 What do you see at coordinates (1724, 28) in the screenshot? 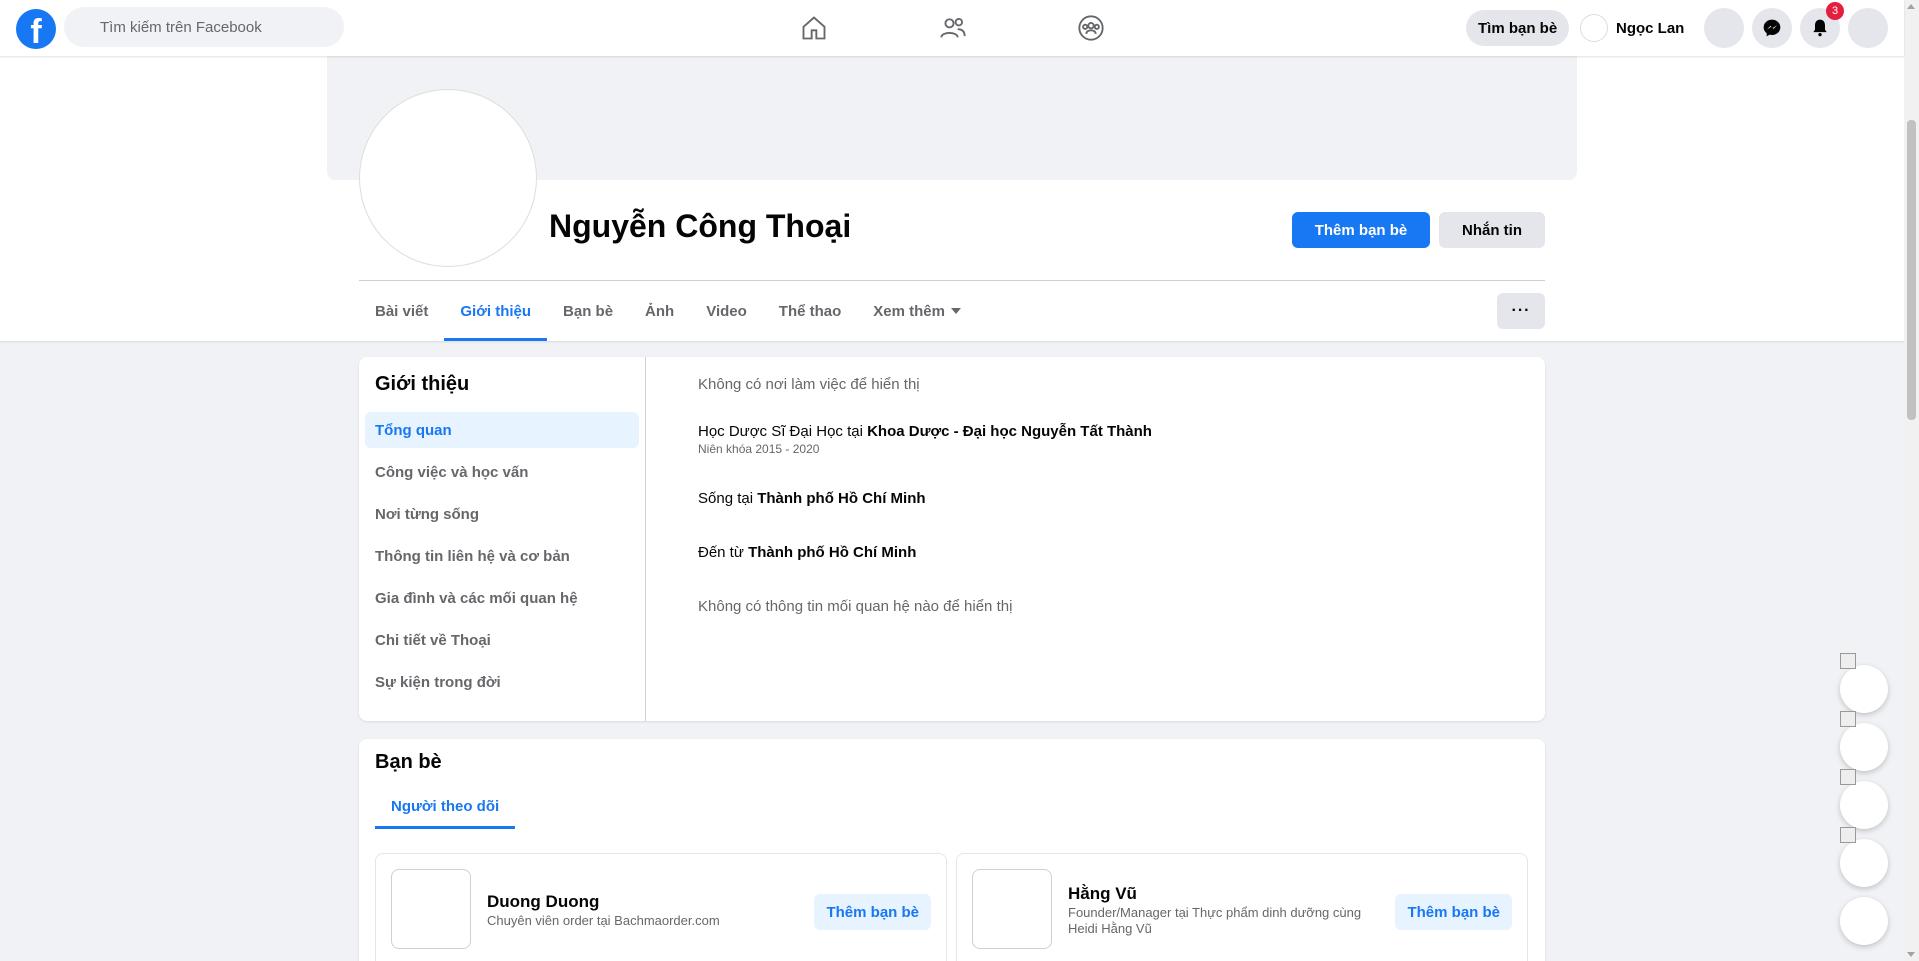
I see `menu-button` at bounding box center [1724, 28].